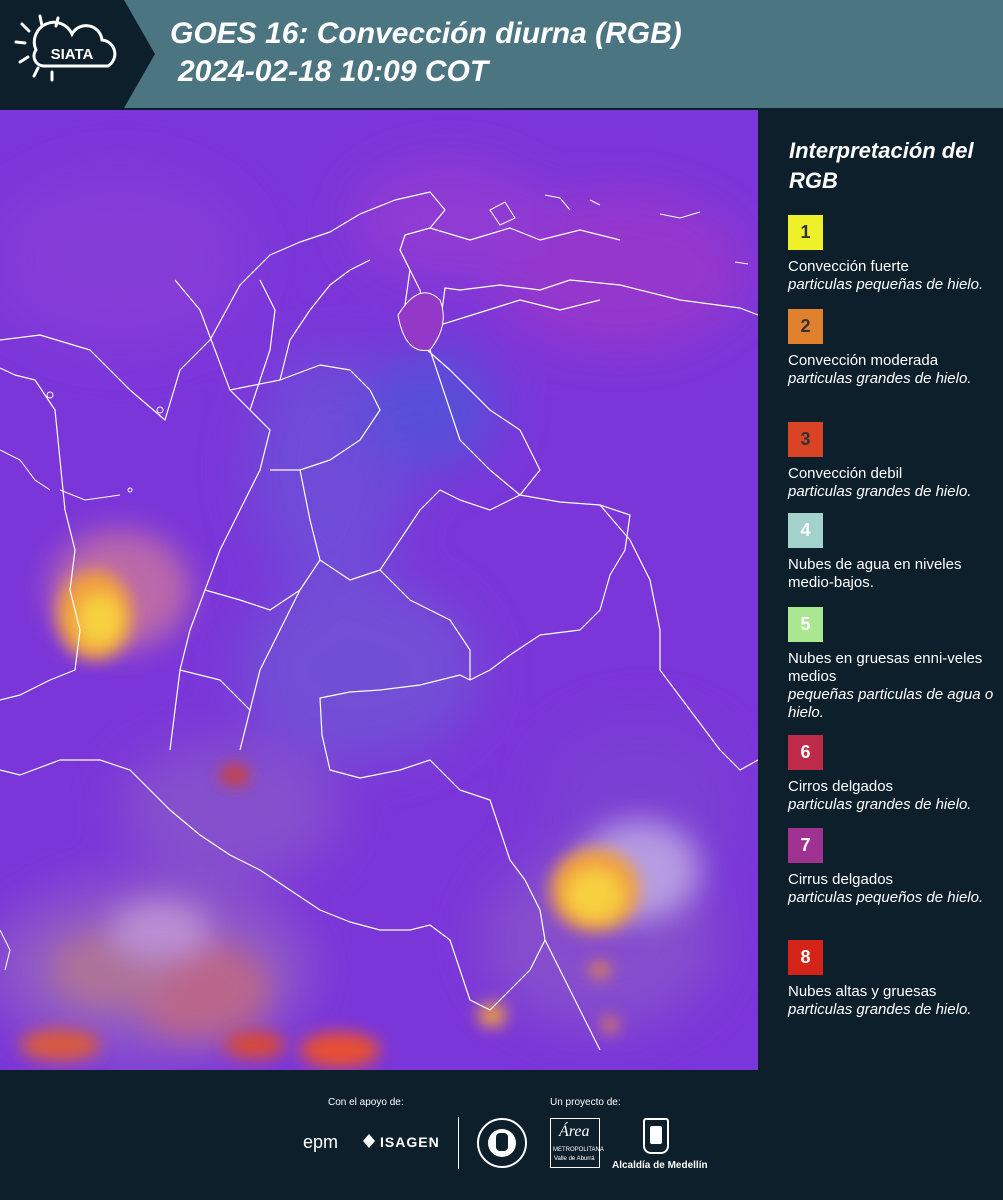  I want to click on alcaldia-logo: Alcaldía de Medellín, so click(660, 1165).